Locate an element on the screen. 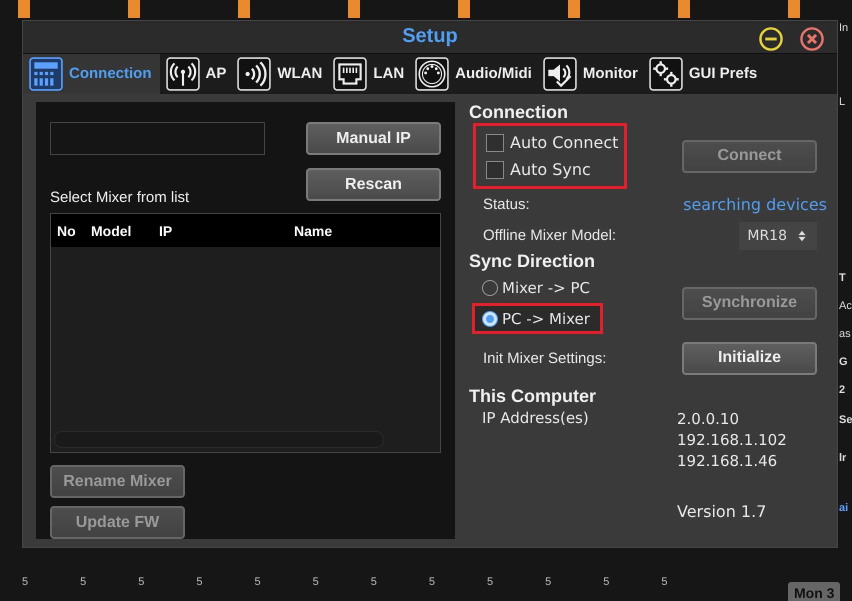  radio-option: PC -> Mixer is located at coordinates (537, 318).